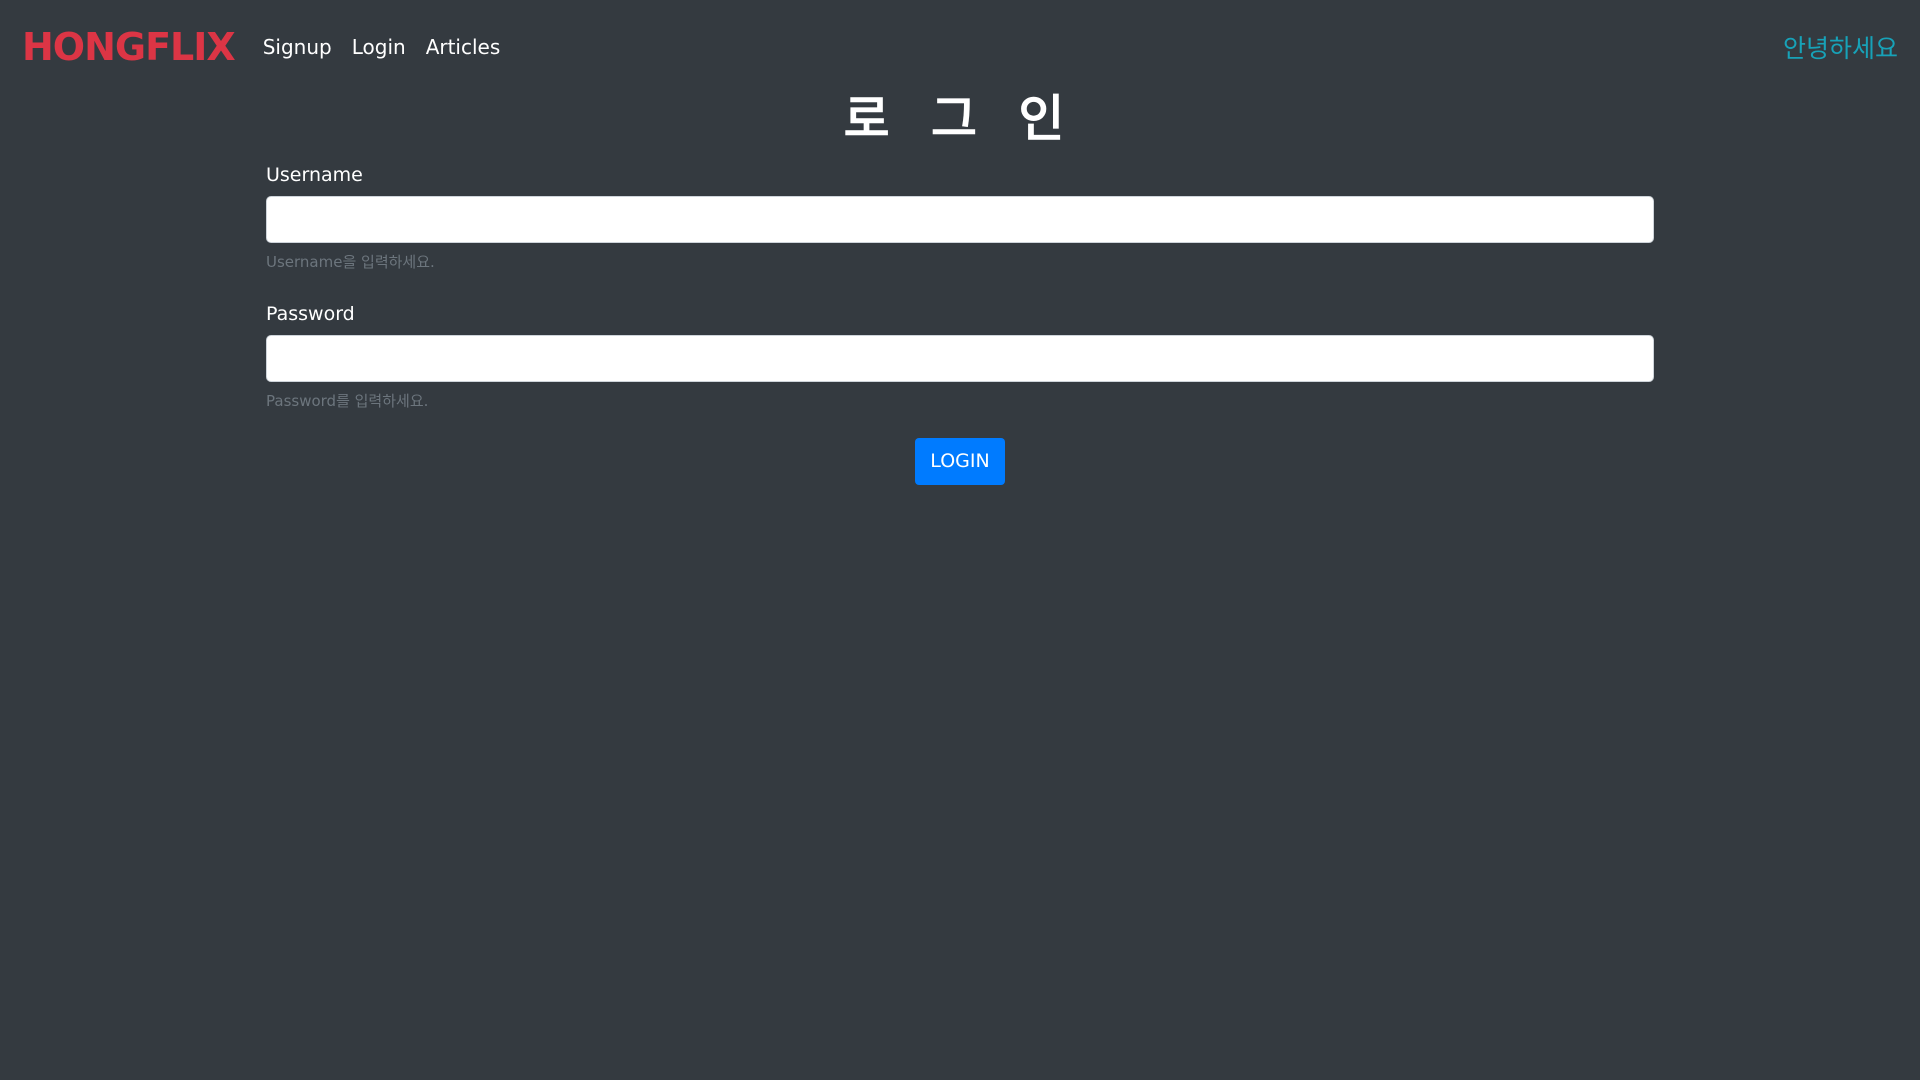  I want to click on password-group: Password Password를 입력하세요., so click(960, 359).